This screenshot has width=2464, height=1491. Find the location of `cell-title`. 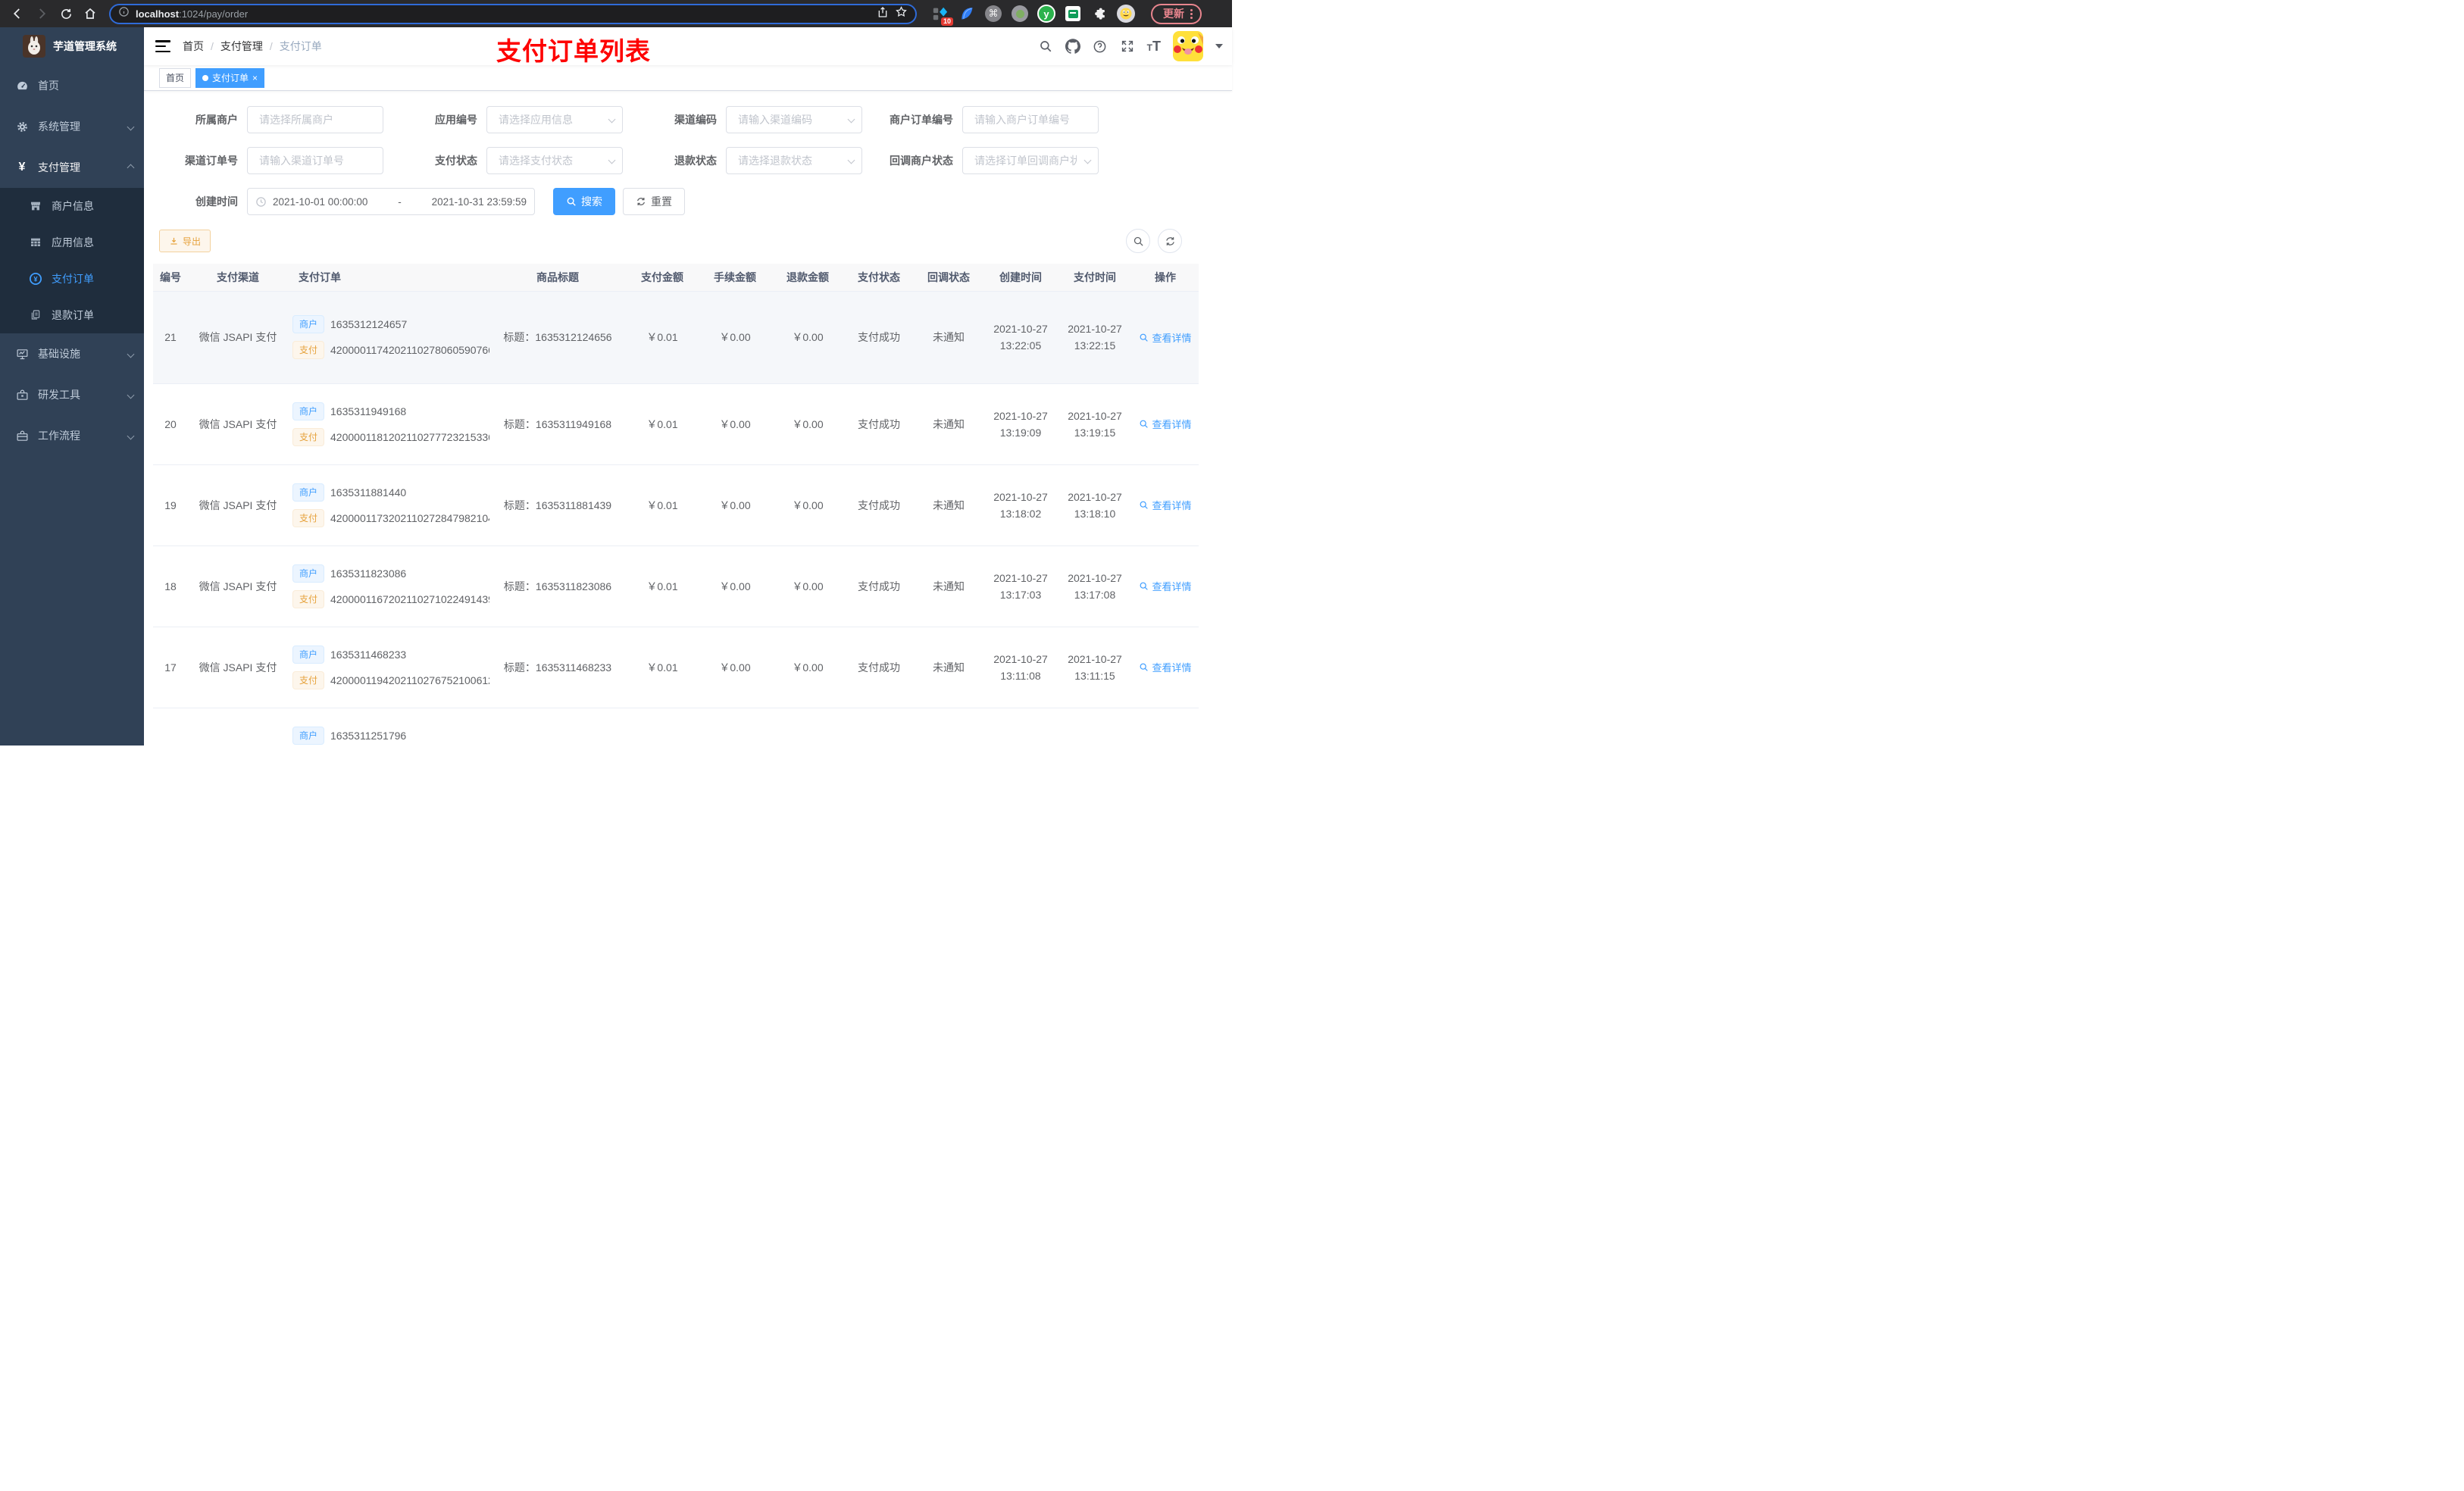

cell-title is located at coordinates (557, 727).